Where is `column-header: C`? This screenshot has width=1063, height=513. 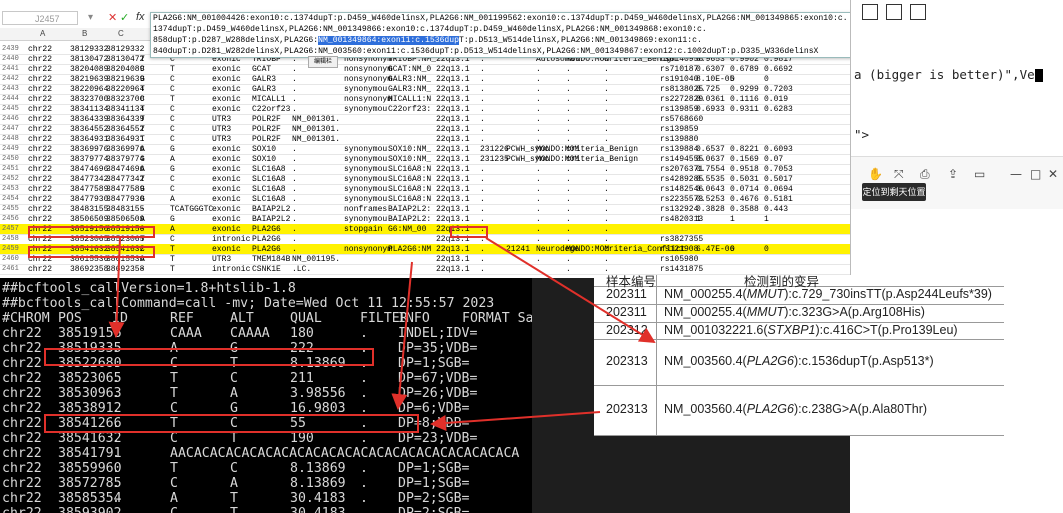 column-header: C is located at coordinates (121, 33).